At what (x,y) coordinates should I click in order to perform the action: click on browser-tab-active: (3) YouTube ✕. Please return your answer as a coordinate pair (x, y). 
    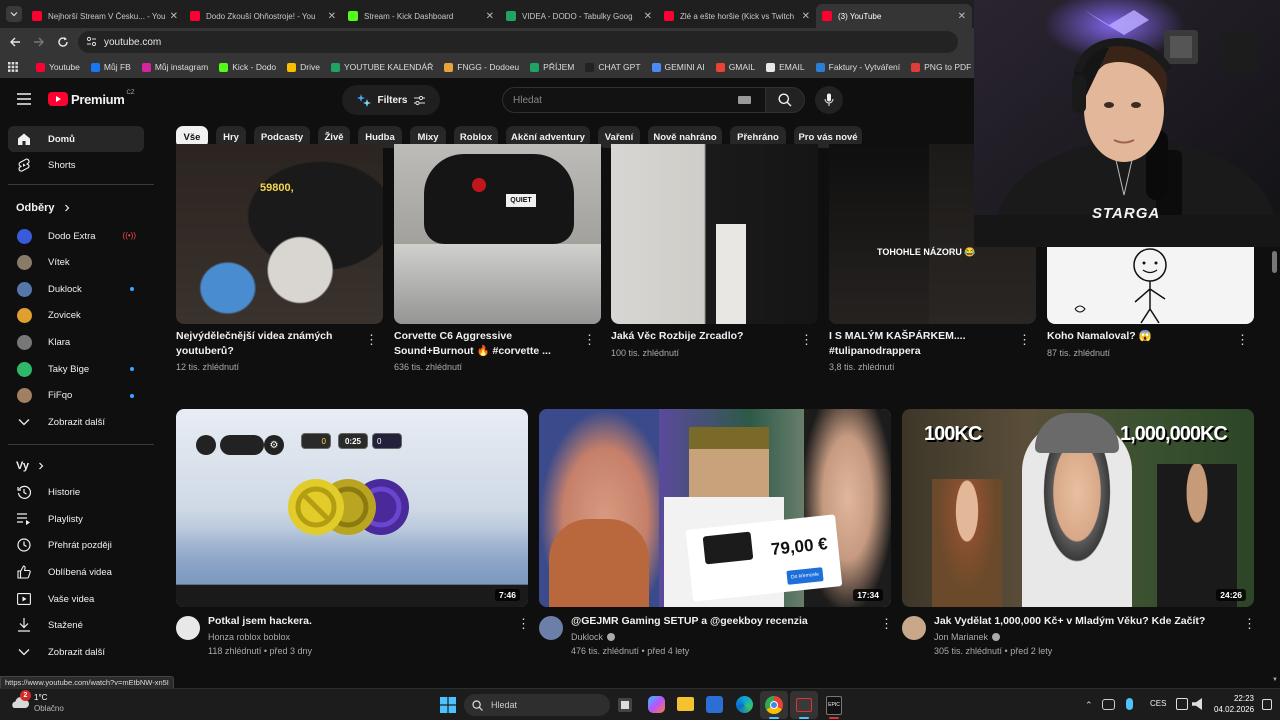
    Looking at the image, I should click on (894, 16).